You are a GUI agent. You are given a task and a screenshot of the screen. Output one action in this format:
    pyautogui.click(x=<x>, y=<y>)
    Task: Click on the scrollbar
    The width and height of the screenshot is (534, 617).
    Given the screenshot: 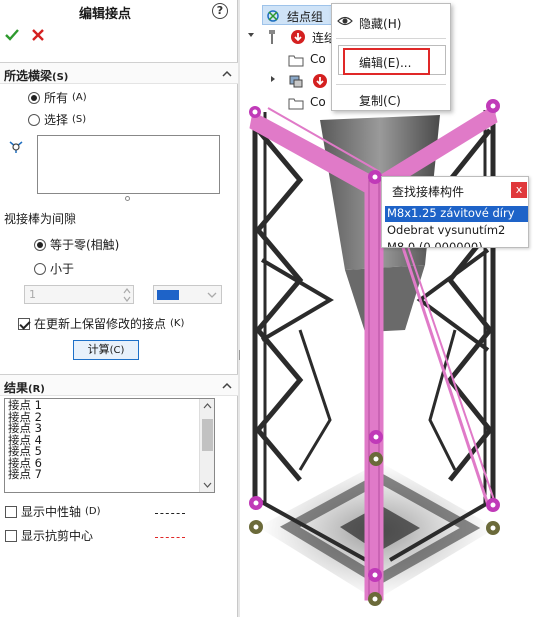 What is the action you would take?
    pyautogui.click(x=206, y=445)
    